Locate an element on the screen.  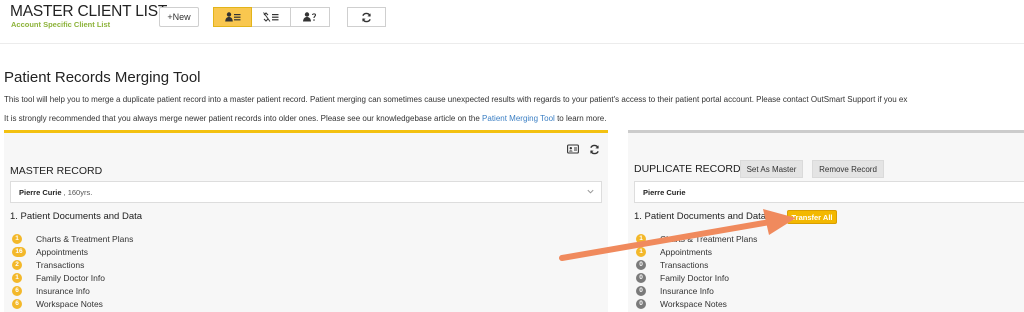
unlinked-list-icon is located at coordinates (271, 17).